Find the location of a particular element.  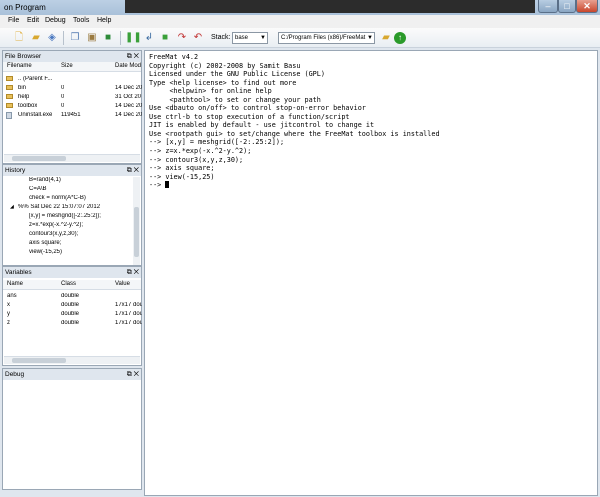

stack-select-value: base is located at coordinates (242, 38).